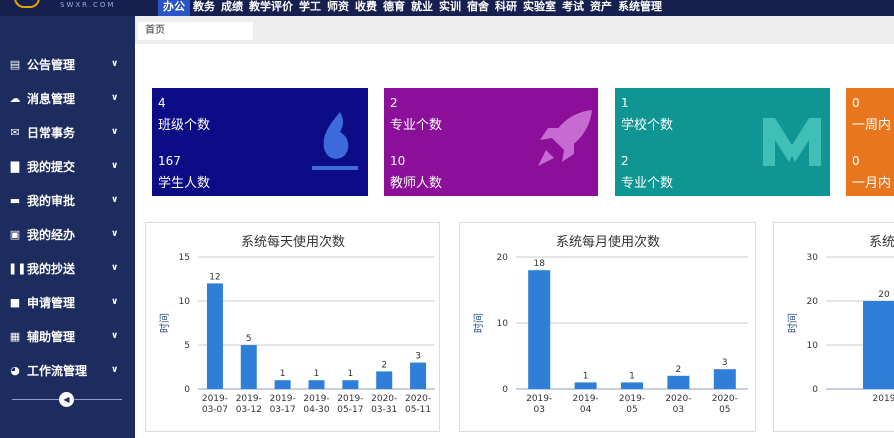 The image size is (894, 438). What do you see at coordinates (249, 410) in the screenshot?
I see `x-tick-line: 03-12` at bounding box center [249, 410].